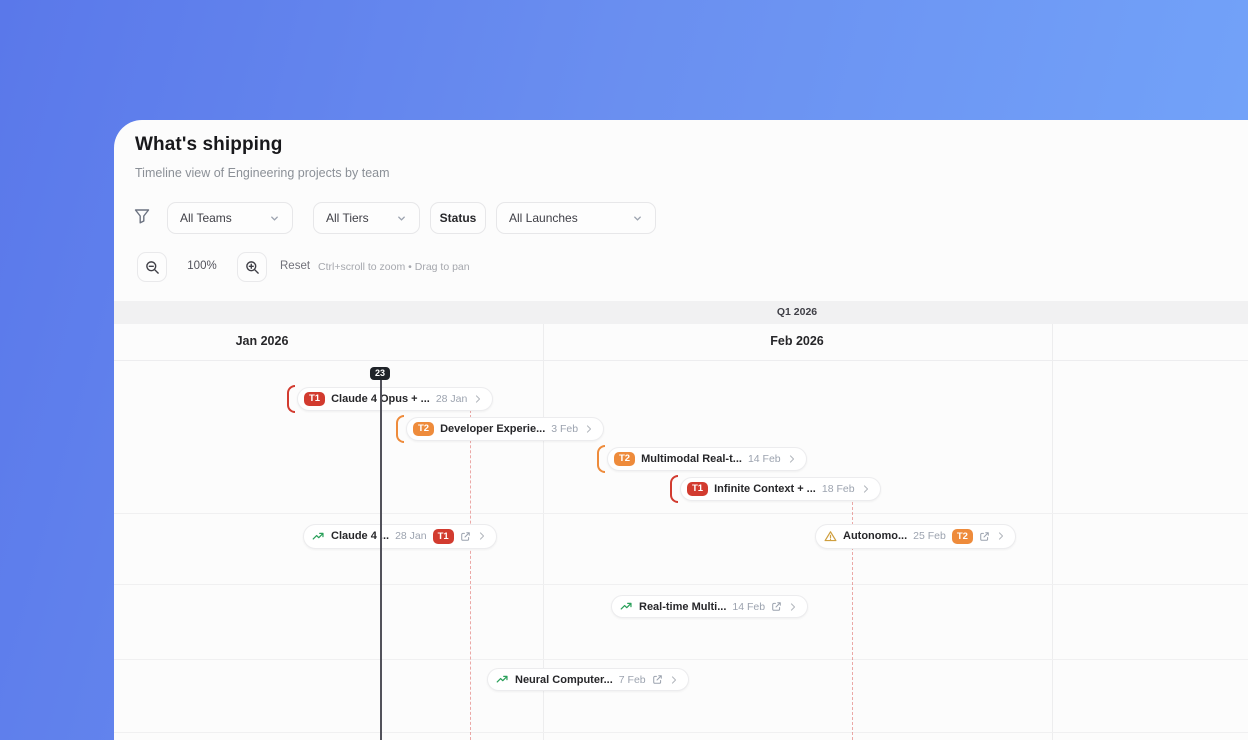 The image size is (1248, 740). I want to click on launch-pill: T2 Multimodal Real-t... 14 Feb, so click(707, 459).